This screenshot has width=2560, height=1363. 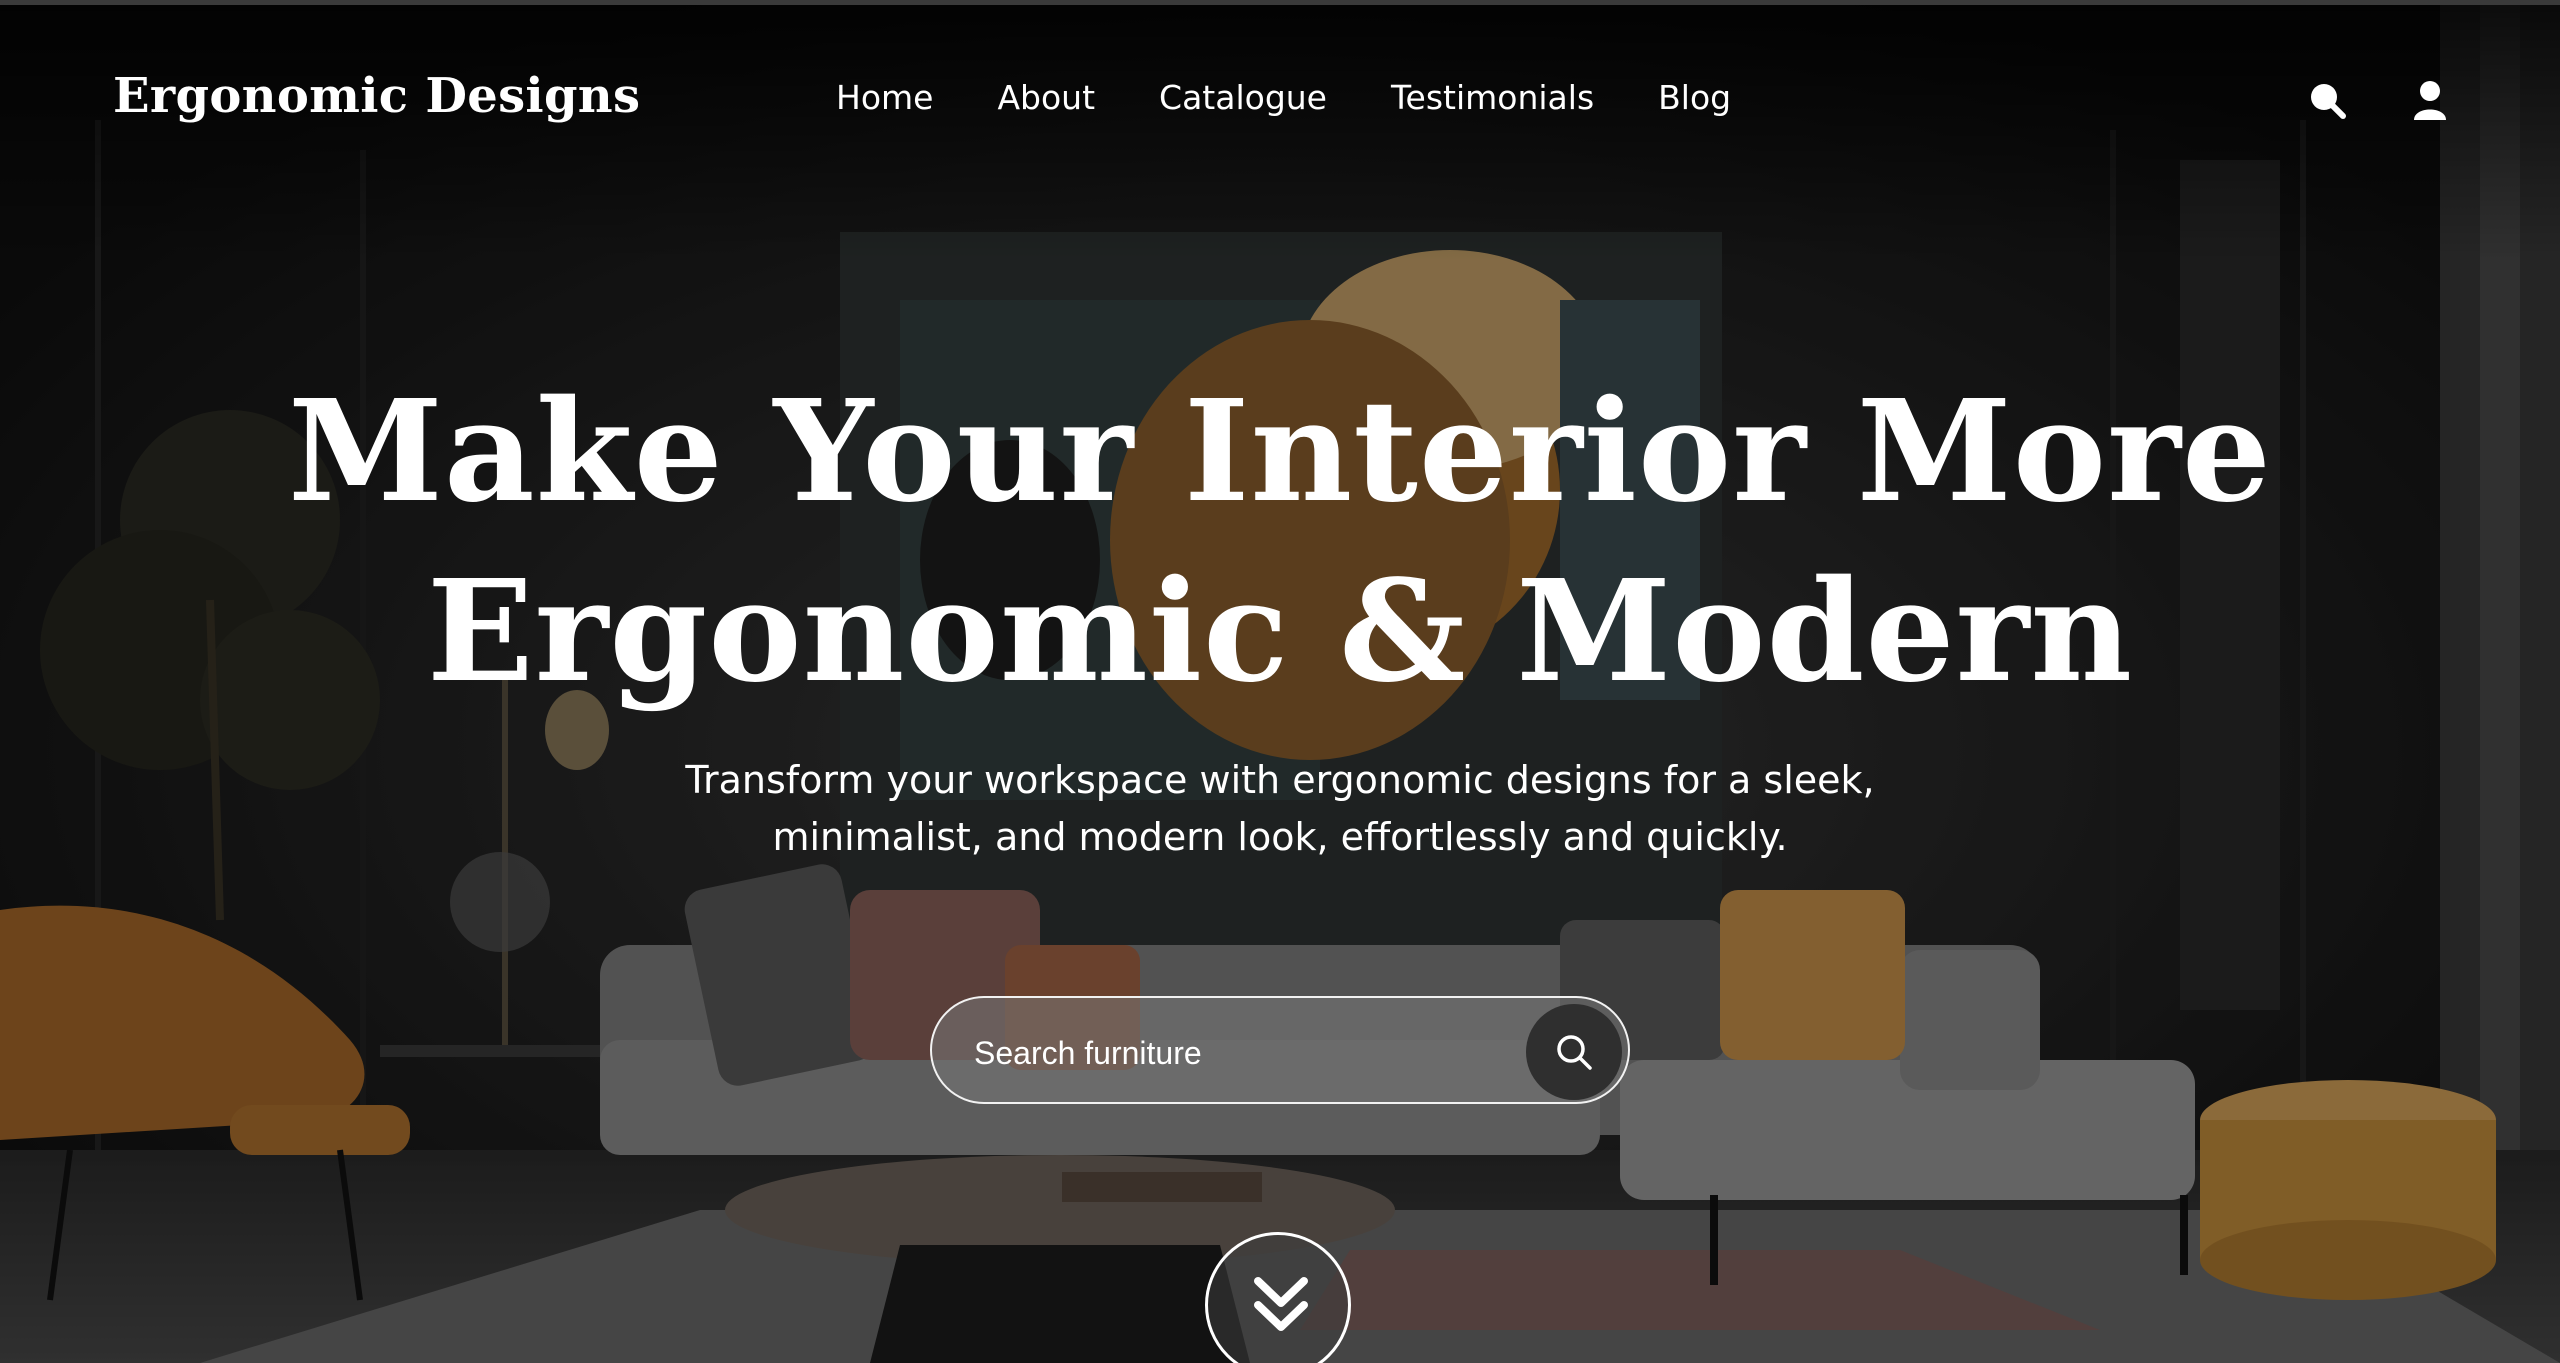 What do you see at coordinates (1694, 97) in the screenshot?
I see `nav-item-blog: Blog` at bounding box center [1694, 97].